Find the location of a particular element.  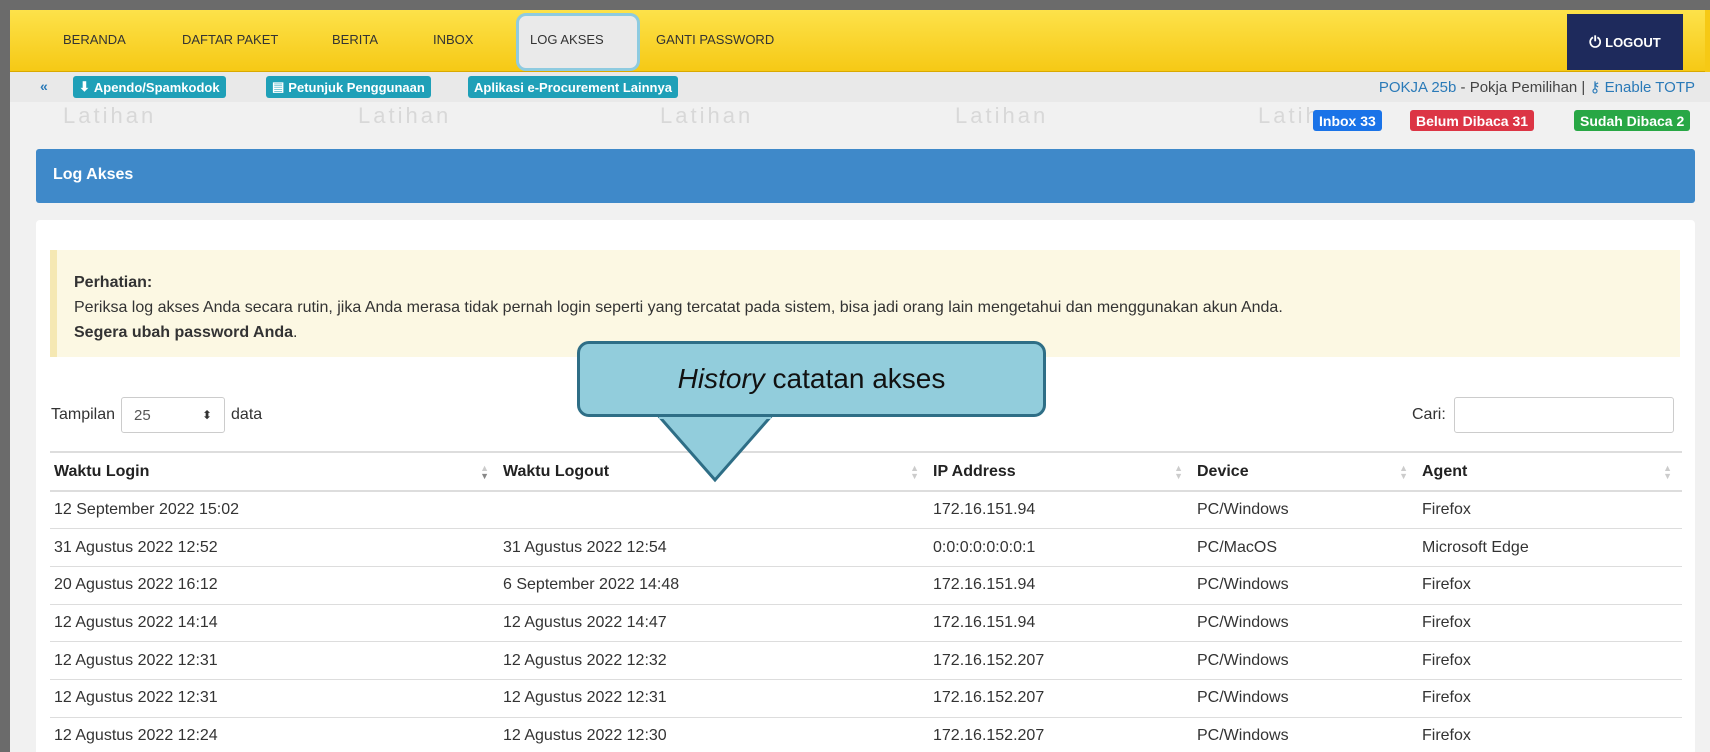

show-label: Tampilan is located at coordinates (83, 414).